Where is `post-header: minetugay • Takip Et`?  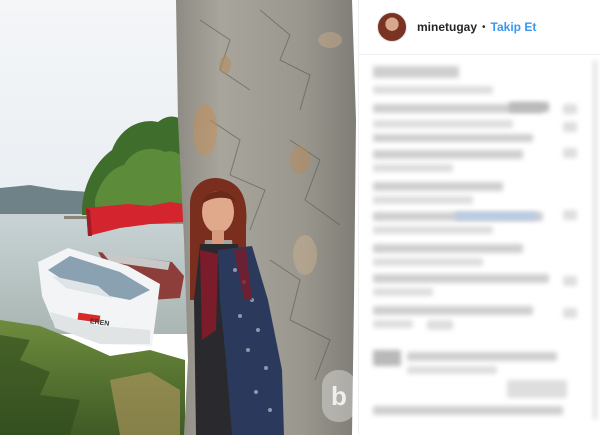 post-header: minetugay • Takip Et is located at coordinates (479, 27).